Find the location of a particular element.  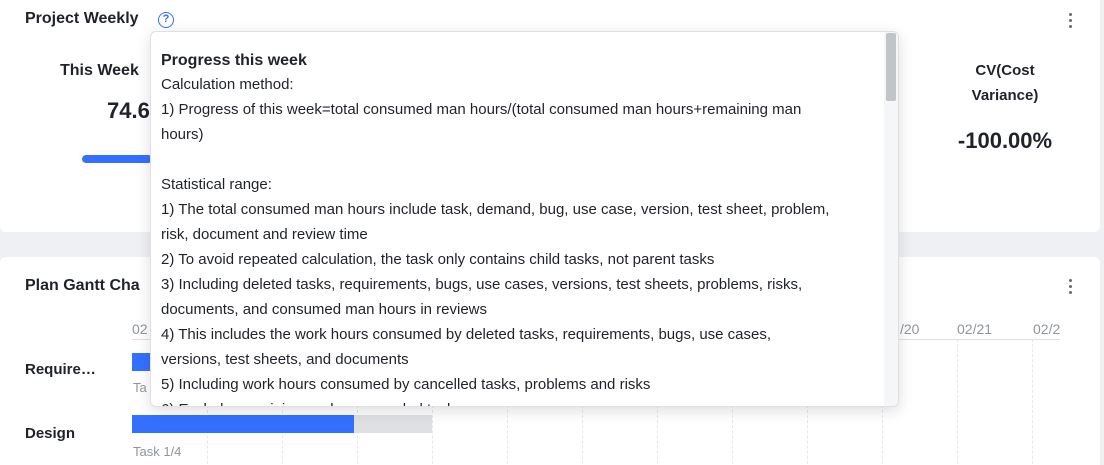

this-week-label: This Week is located at coordinates (99, 70).